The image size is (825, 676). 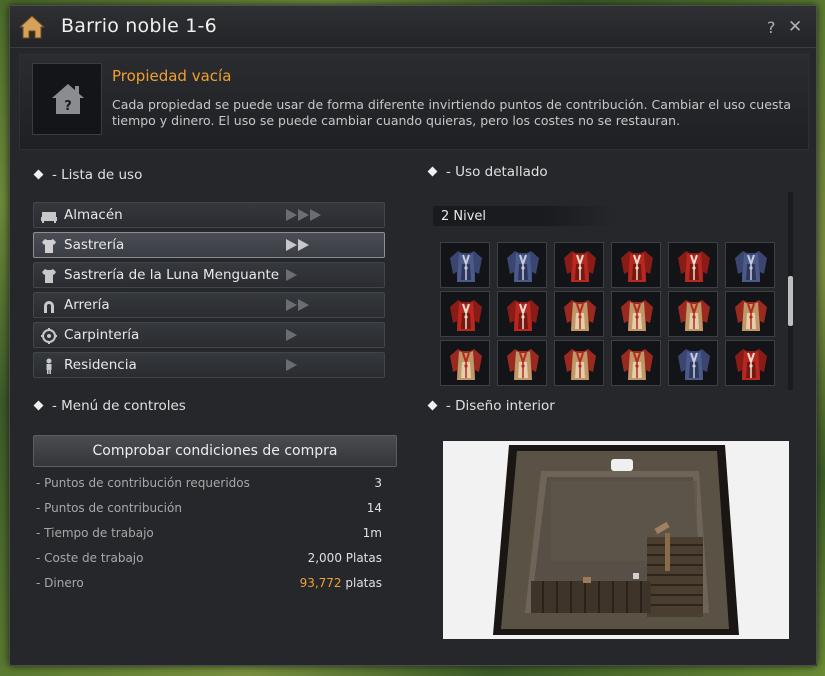 I want to click on interior-heading: - Diseño interior, so click(x=491, y=406).